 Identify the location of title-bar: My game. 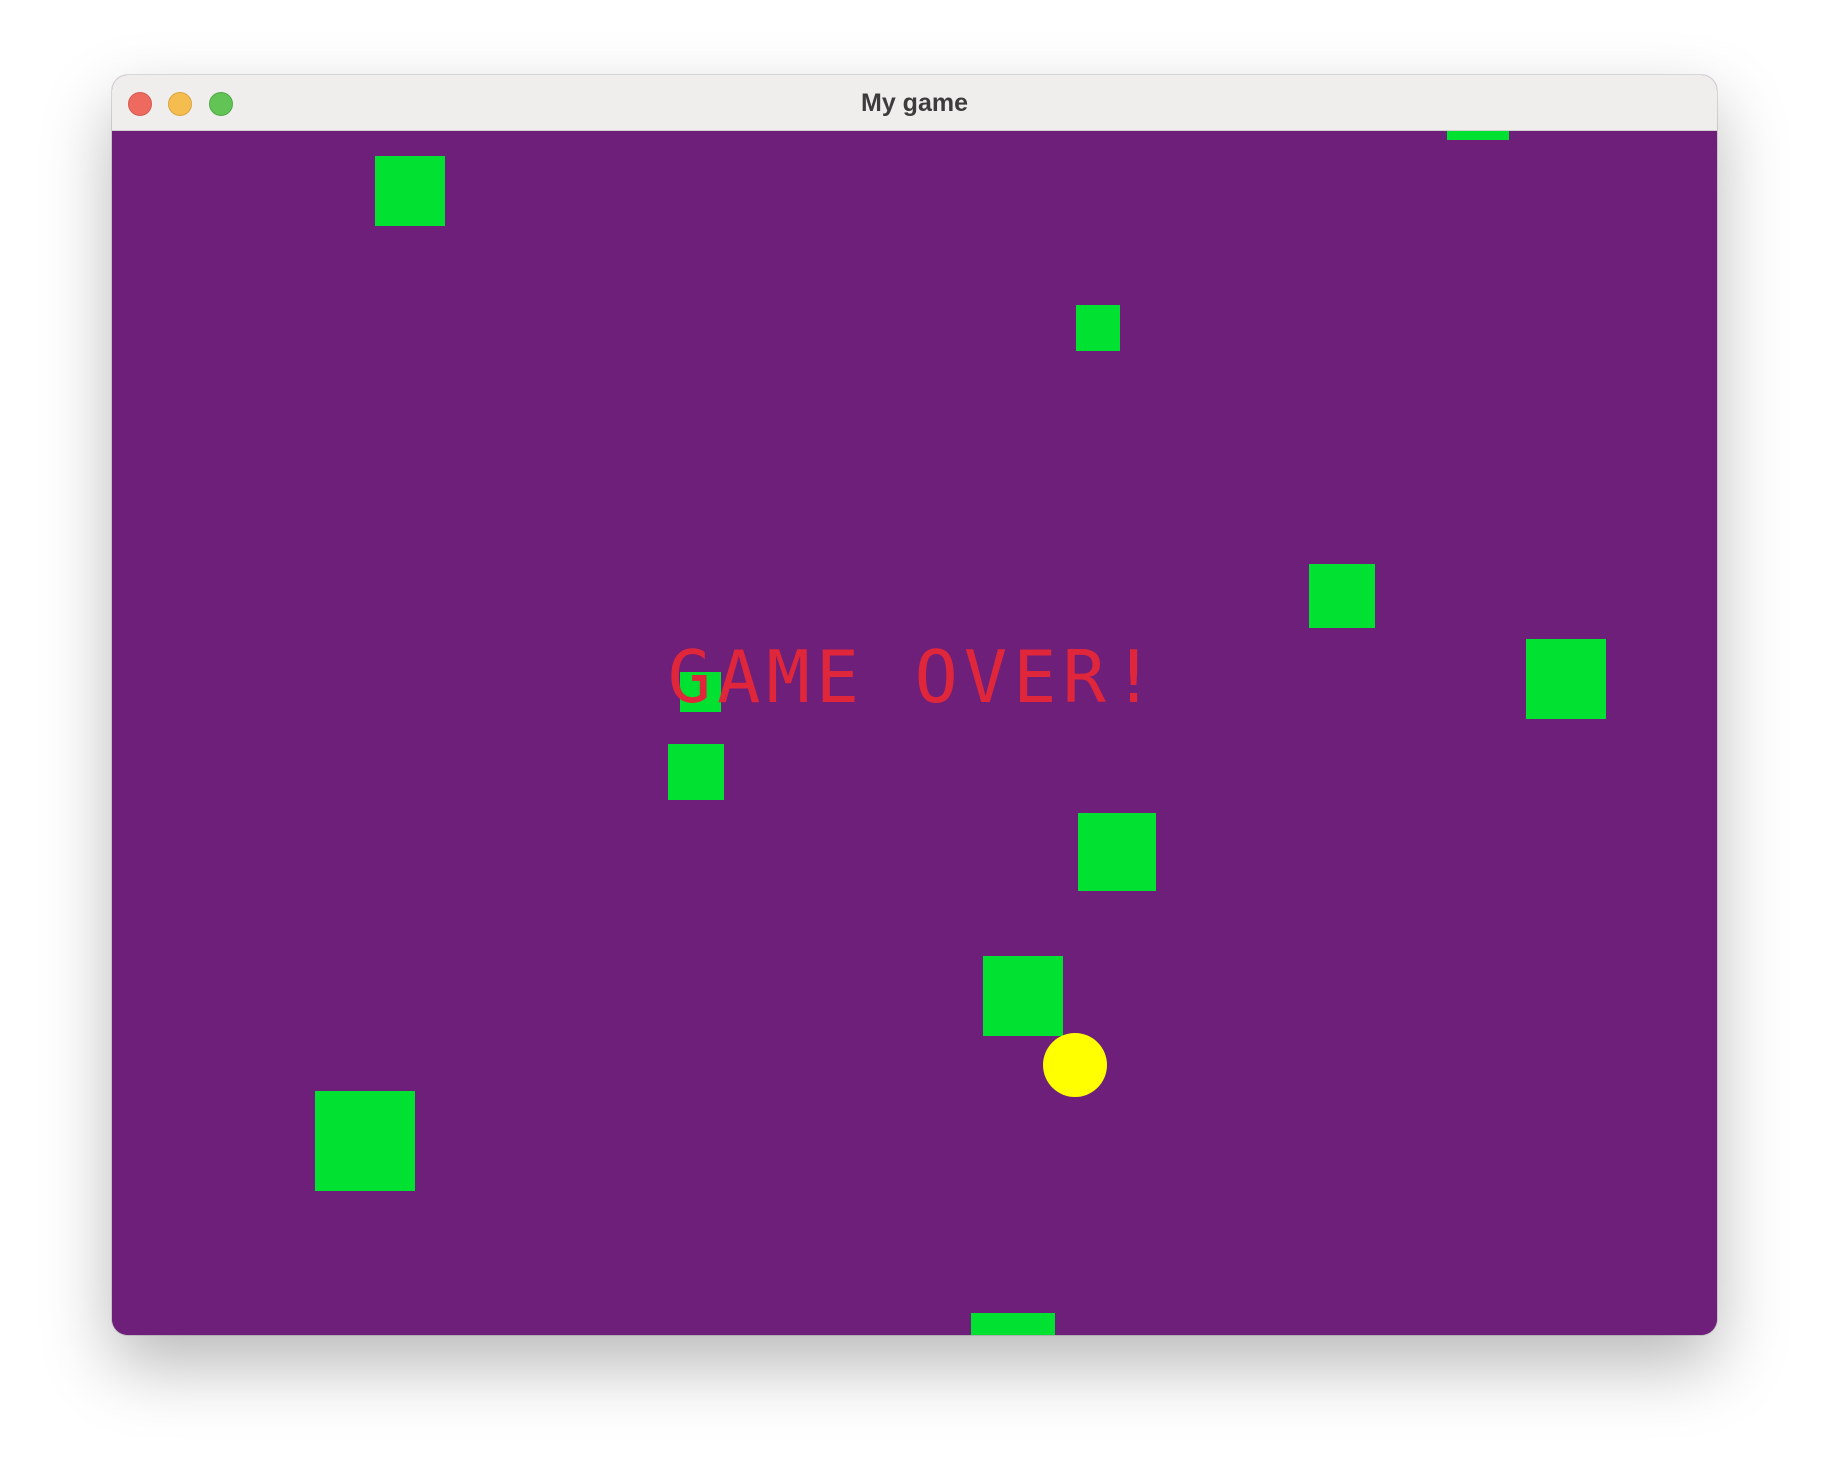
(914, 103).